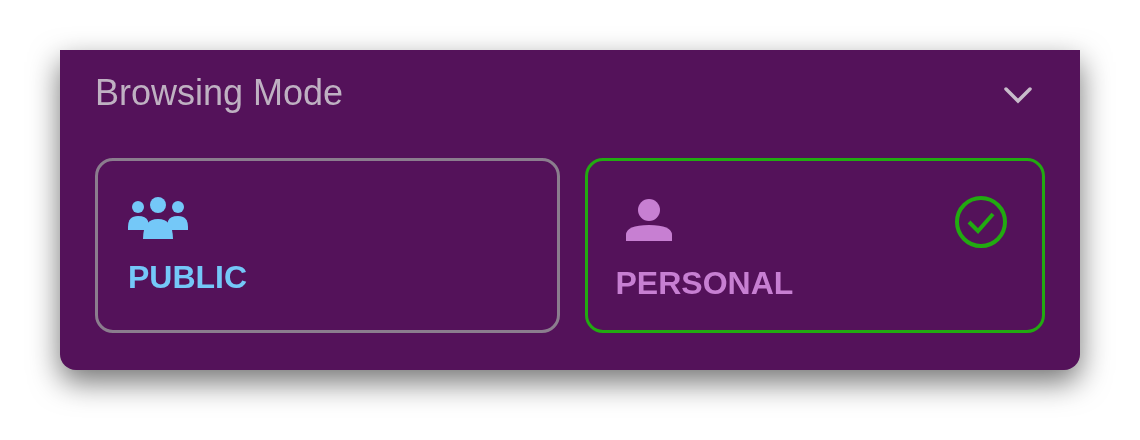  I want to click on mode-label: PERSONAL, so click(704, 283).